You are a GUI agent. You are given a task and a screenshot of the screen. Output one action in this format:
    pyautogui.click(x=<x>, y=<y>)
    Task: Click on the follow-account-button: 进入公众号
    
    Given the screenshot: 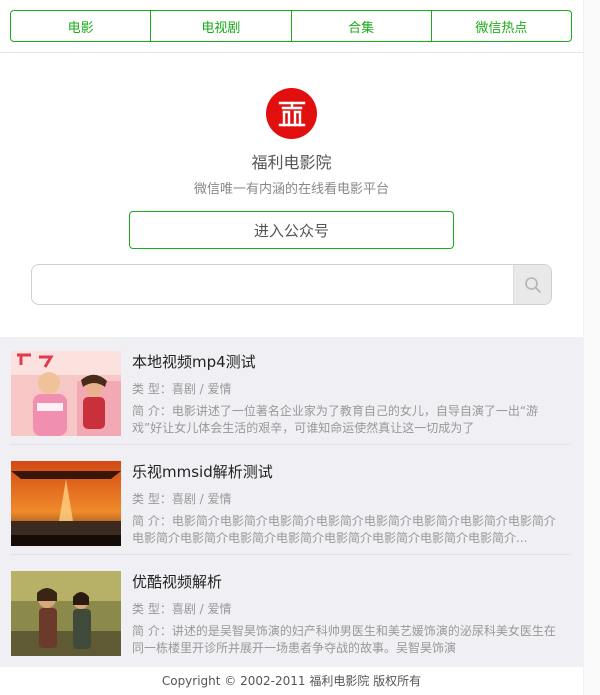 What is the action you would take?
    pyautogui.click(x=291, y=230)
    